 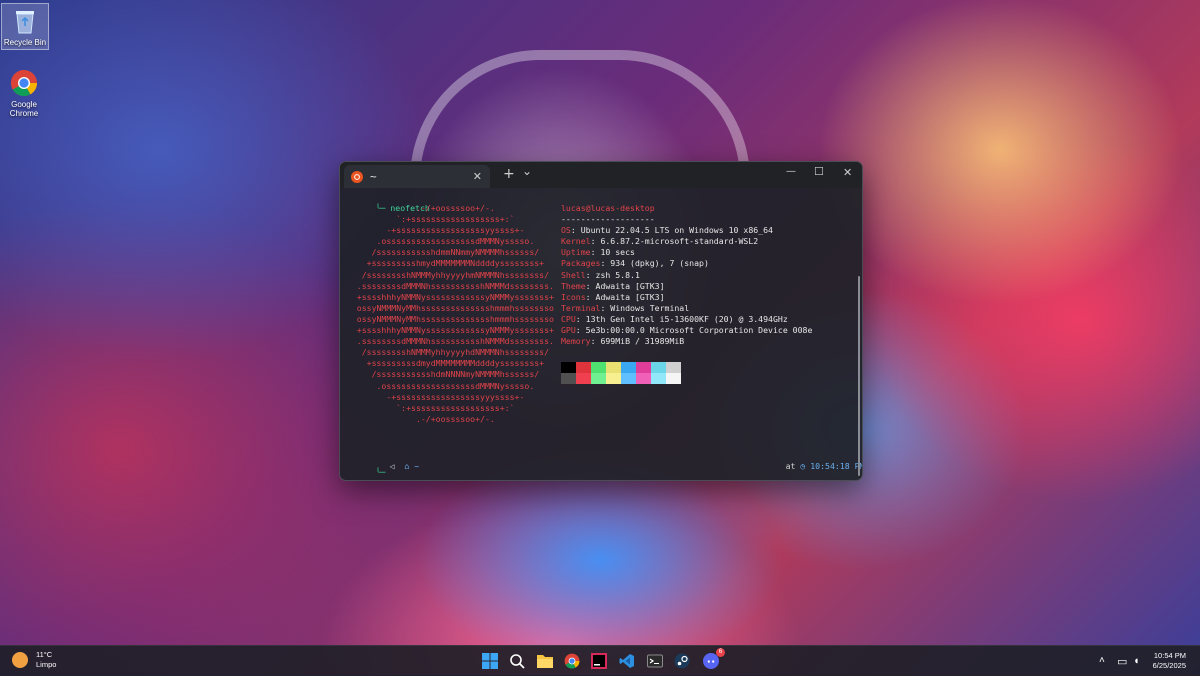 What do you see at coordinates (417, 176) in the screenshot?
I see `terminal-tab: ~ ✕` at bounding box center [417, 176].